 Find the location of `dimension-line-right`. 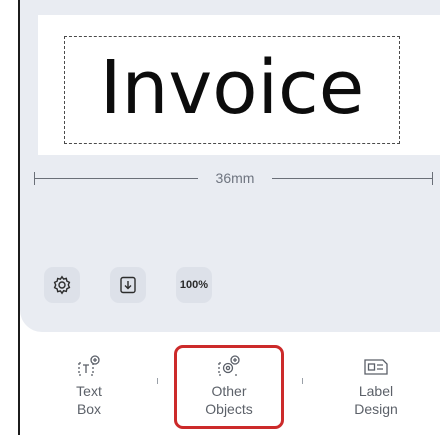

dimension-line-right is located at coordinates (352, 178).